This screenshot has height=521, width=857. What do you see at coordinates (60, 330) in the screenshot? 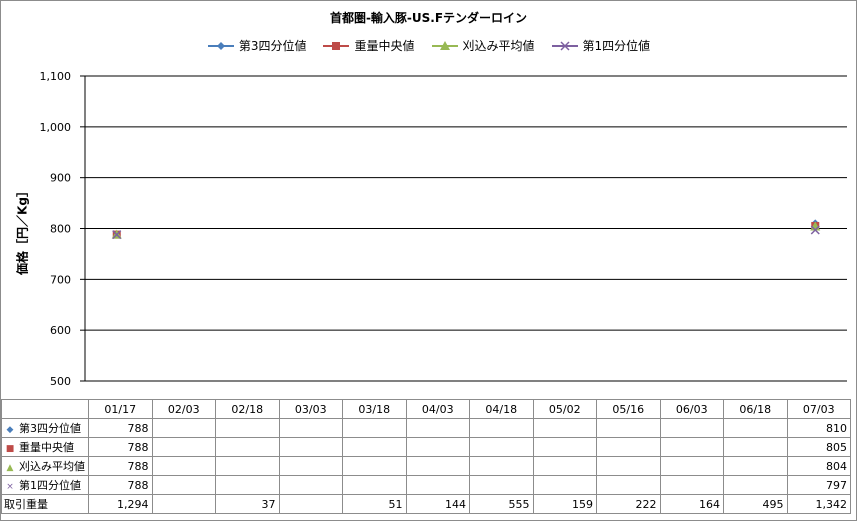
I see `y-tick-label: 600` at bounding box center [60, 330].